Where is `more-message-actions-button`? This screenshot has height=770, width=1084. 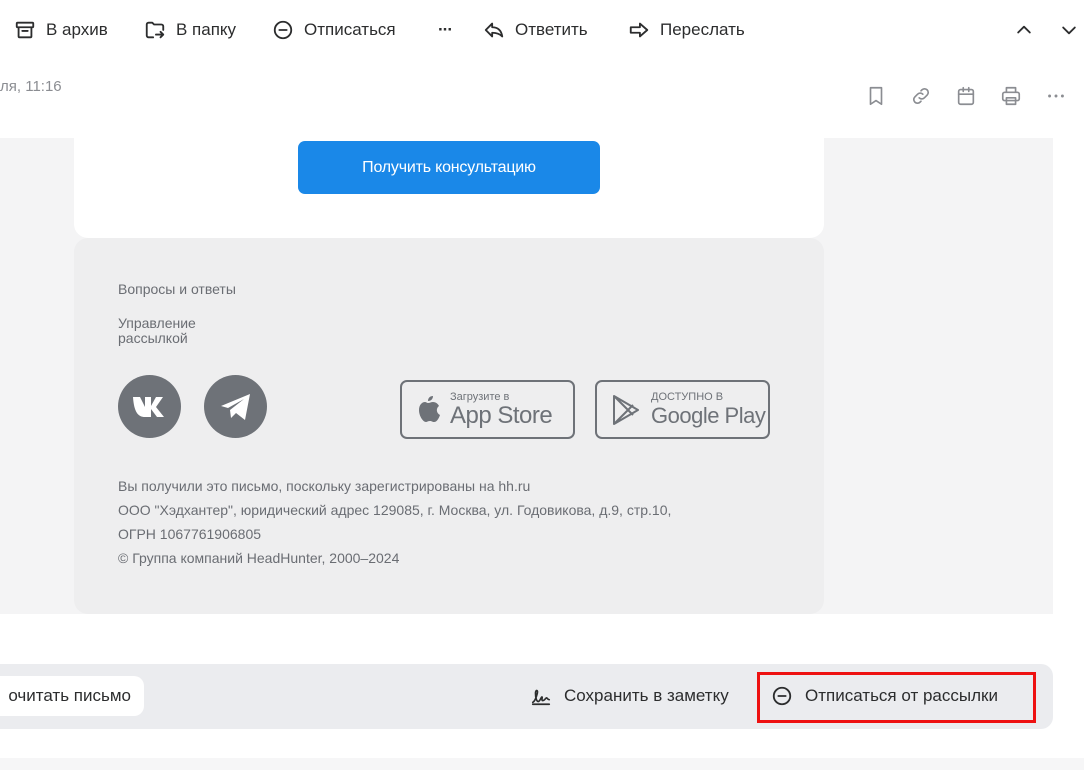
more-message-actions-button is located at coordinates (1056, 96).